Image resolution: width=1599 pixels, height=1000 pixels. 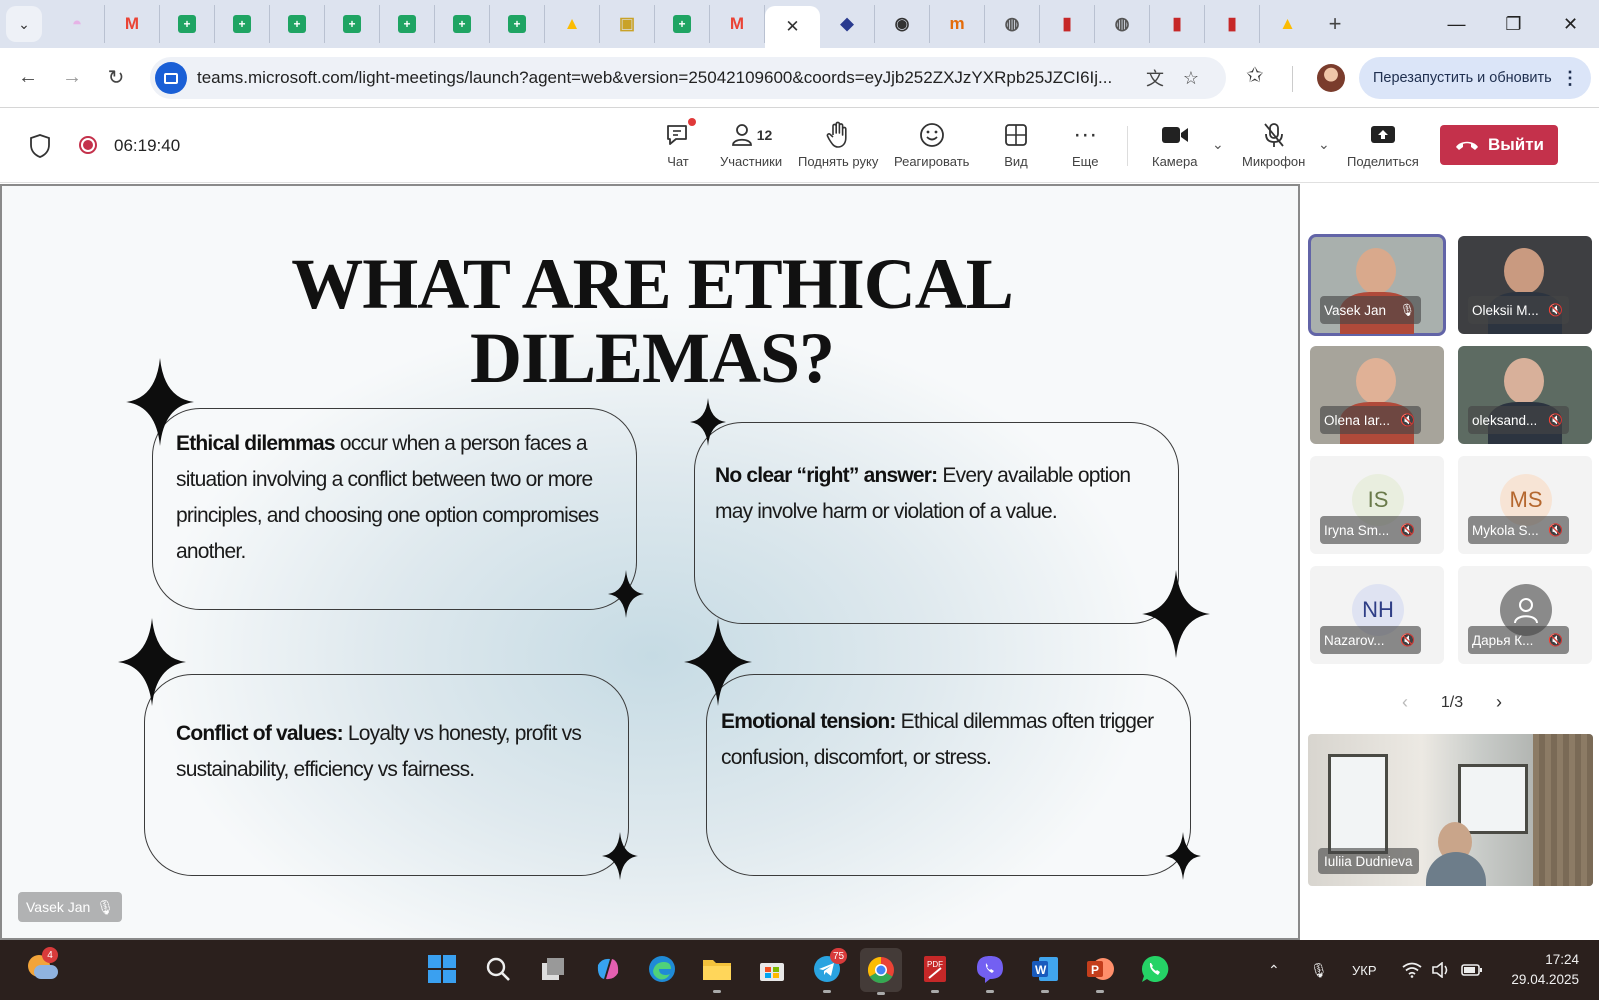 What do you see at coordinates (1525, 285) in the screenshot?
I see `participant-tile: Oleksii M... 🔇` at bounding box center [1525, 285].